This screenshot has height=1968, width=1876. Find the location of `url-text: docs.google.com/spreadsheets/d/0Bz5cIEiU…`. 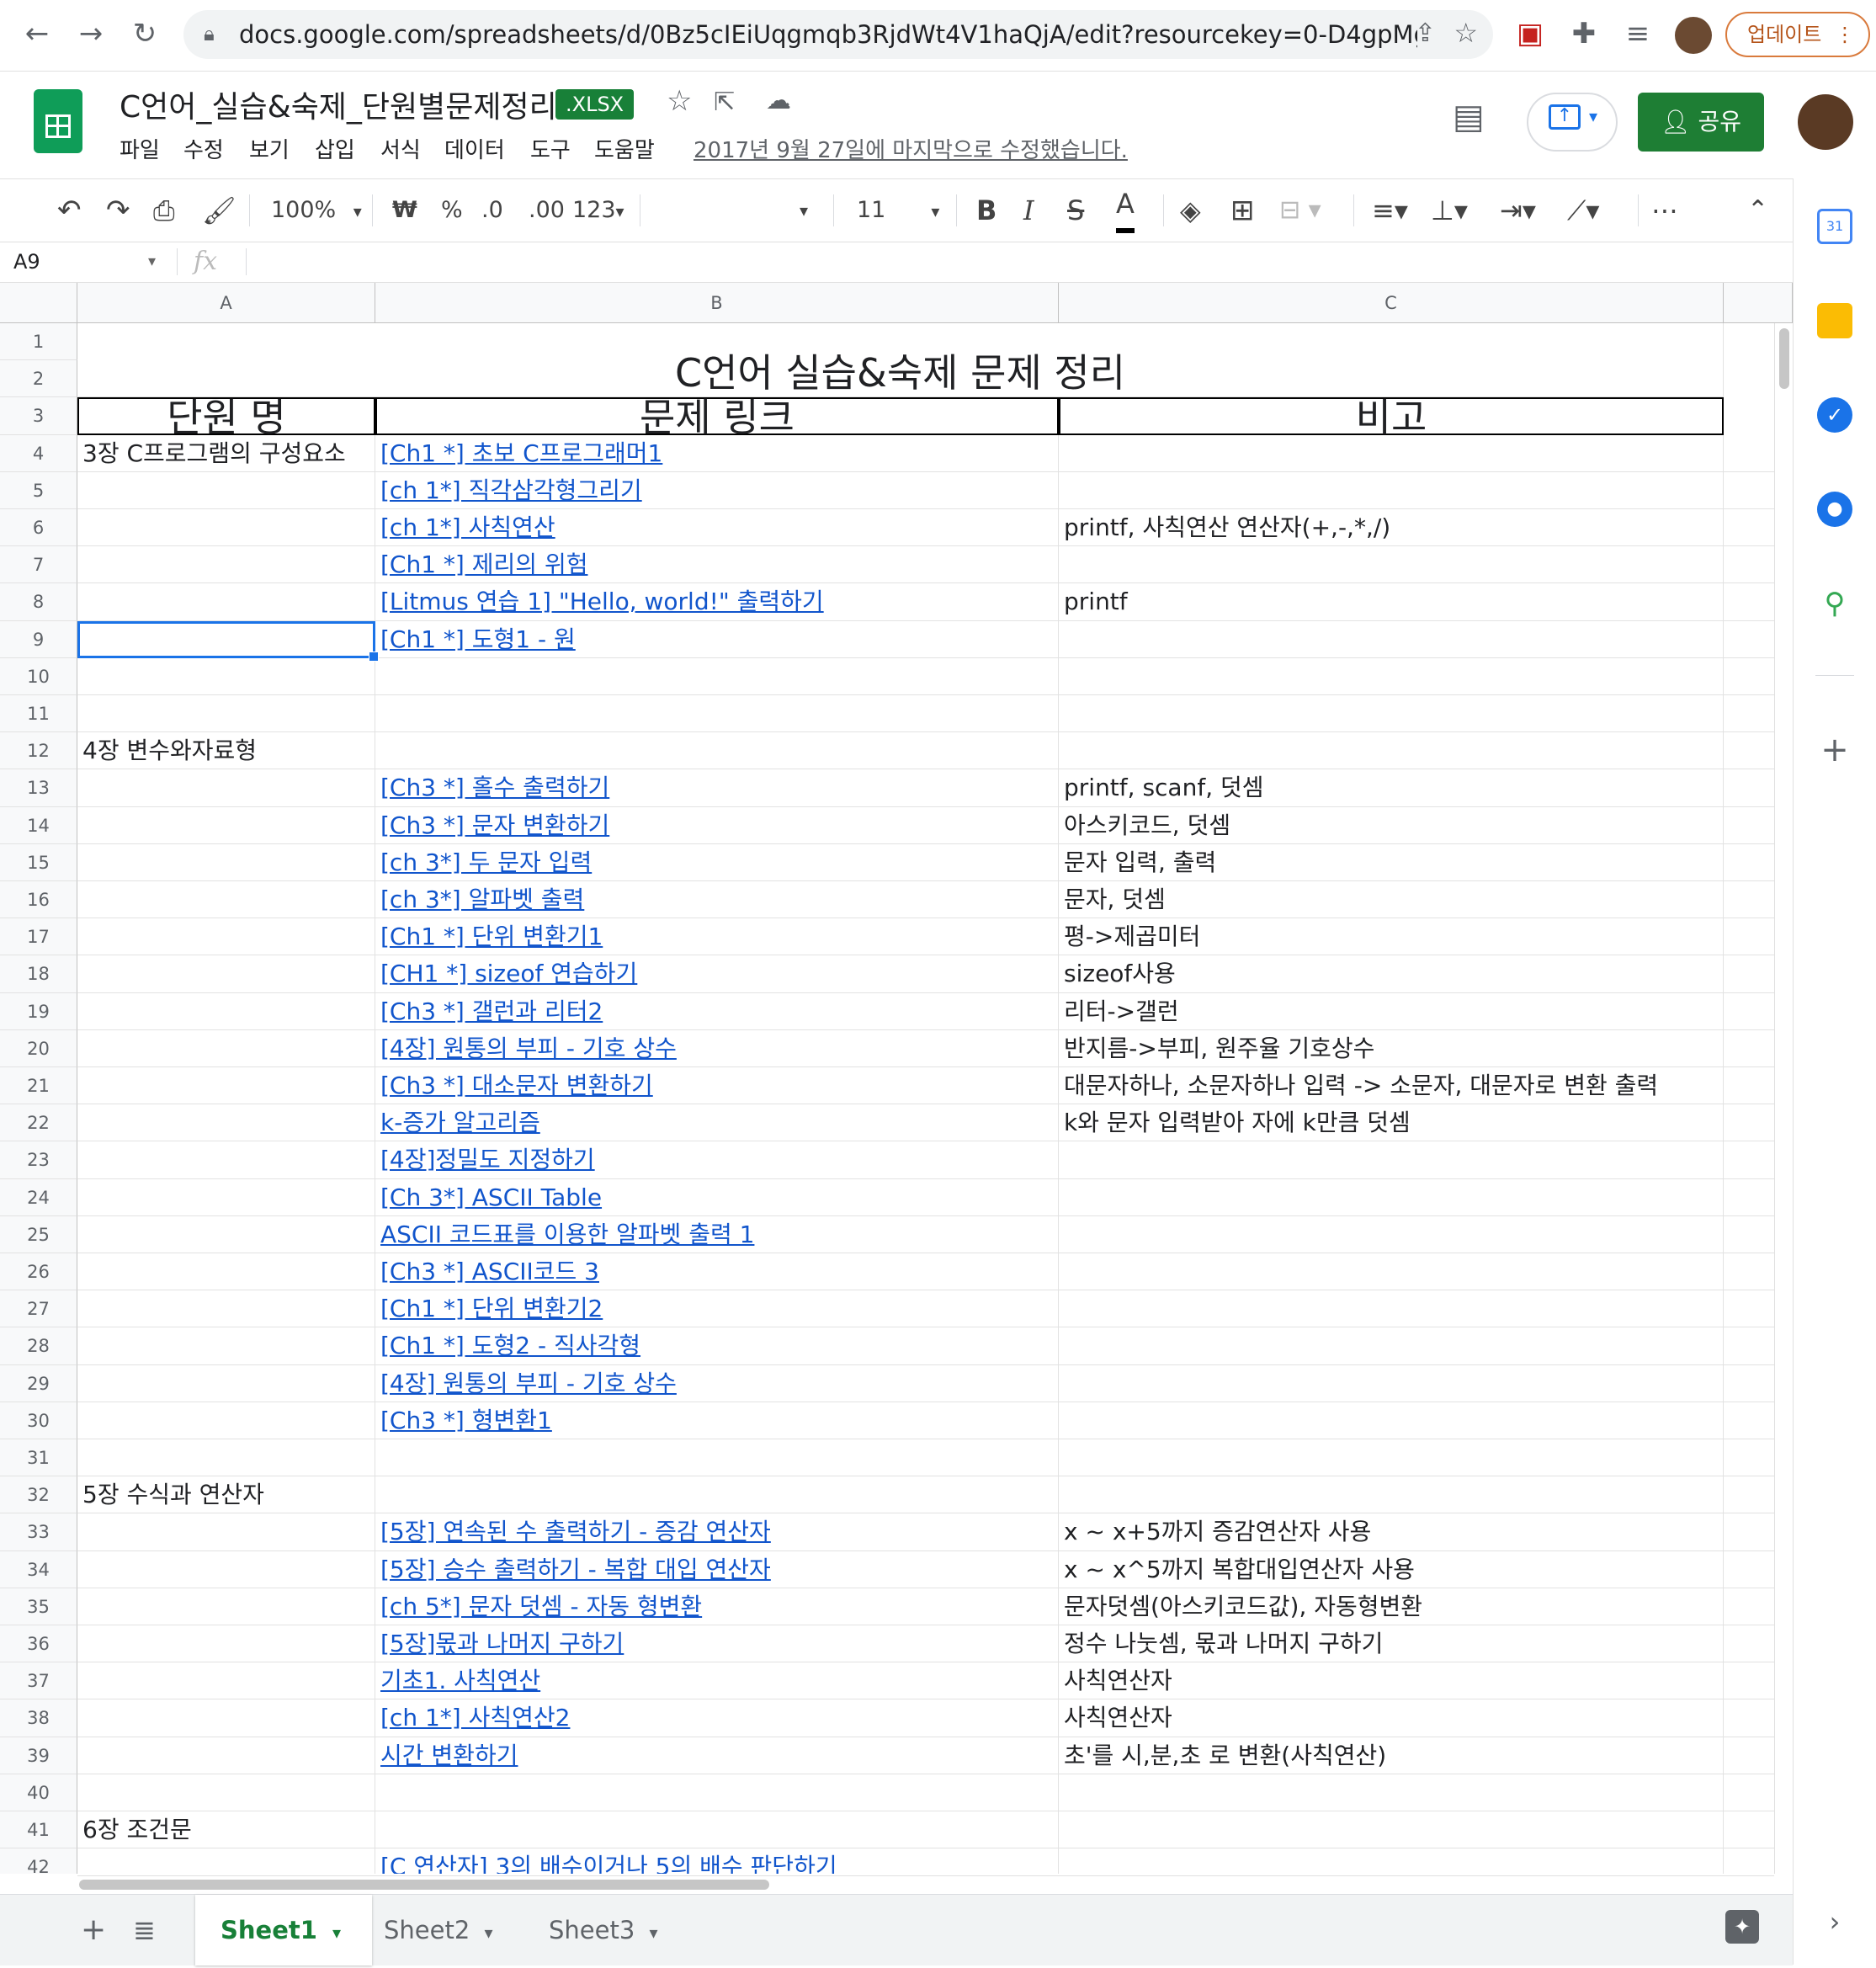

url-text: docs.google.com/spreadsheets/d/0Bz5cIEiU… is located at coordinates (828, 34).